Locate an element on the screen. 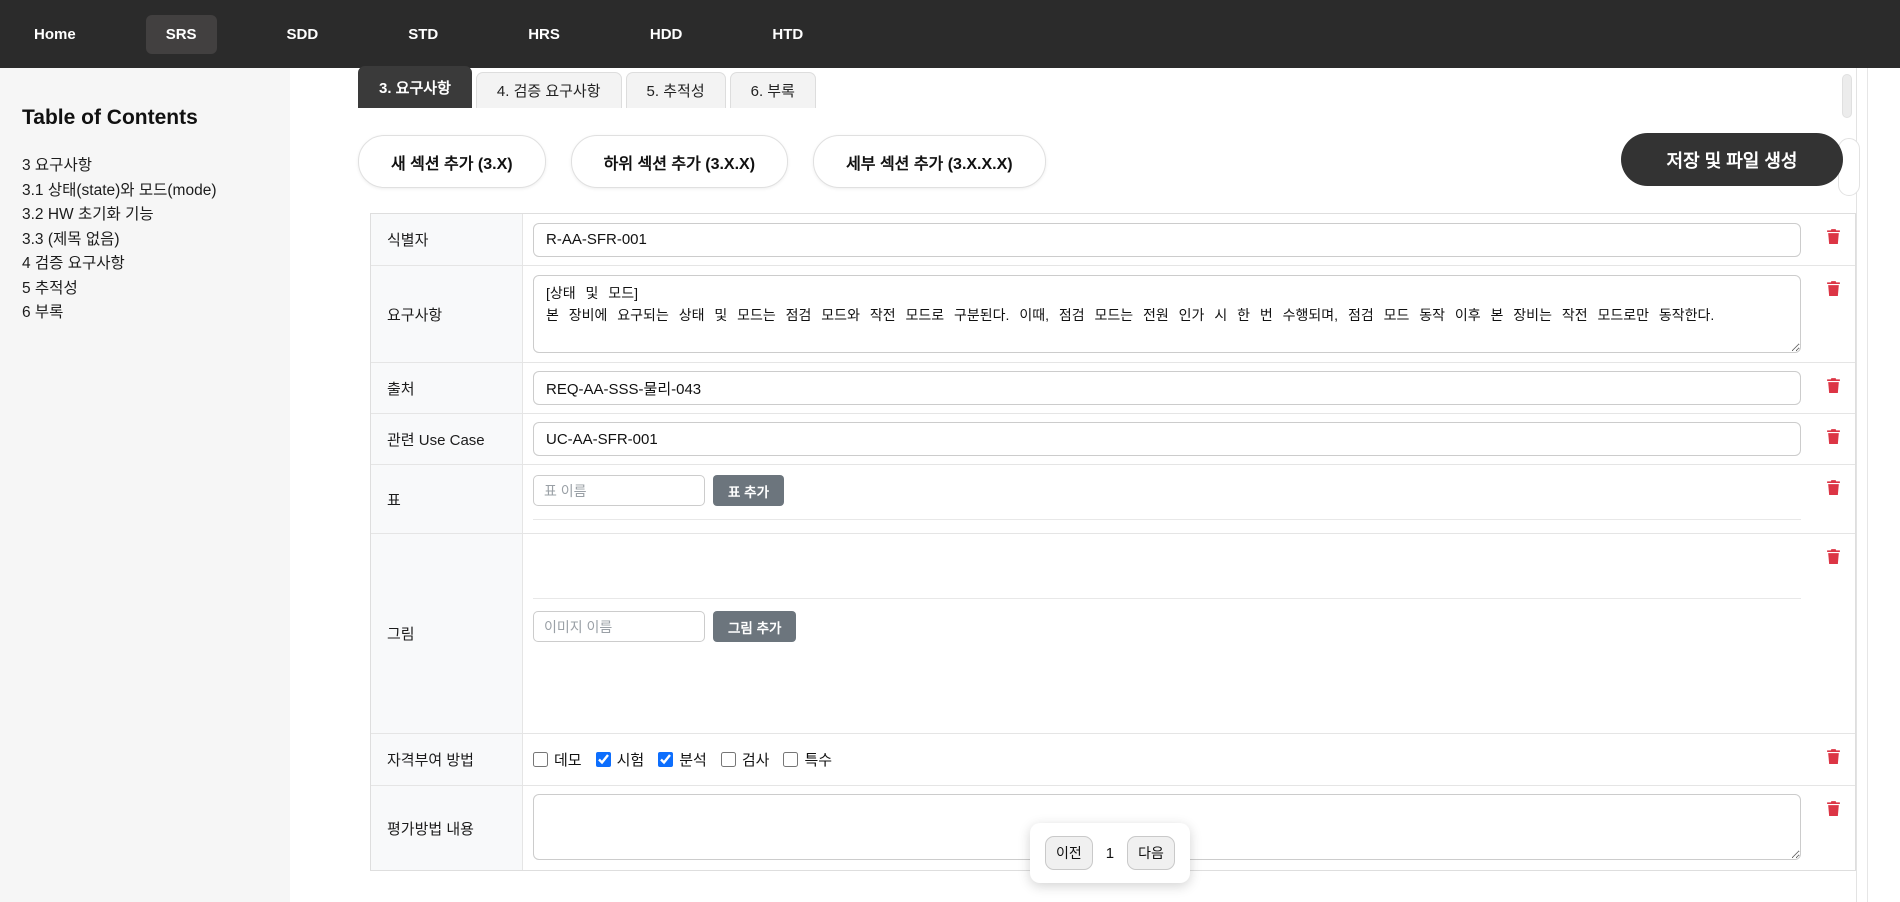 Image resolution: width=1900 pixels, height=902 pixels. add-figure-button: 그림 추가 is located at coordinates (755, 626).